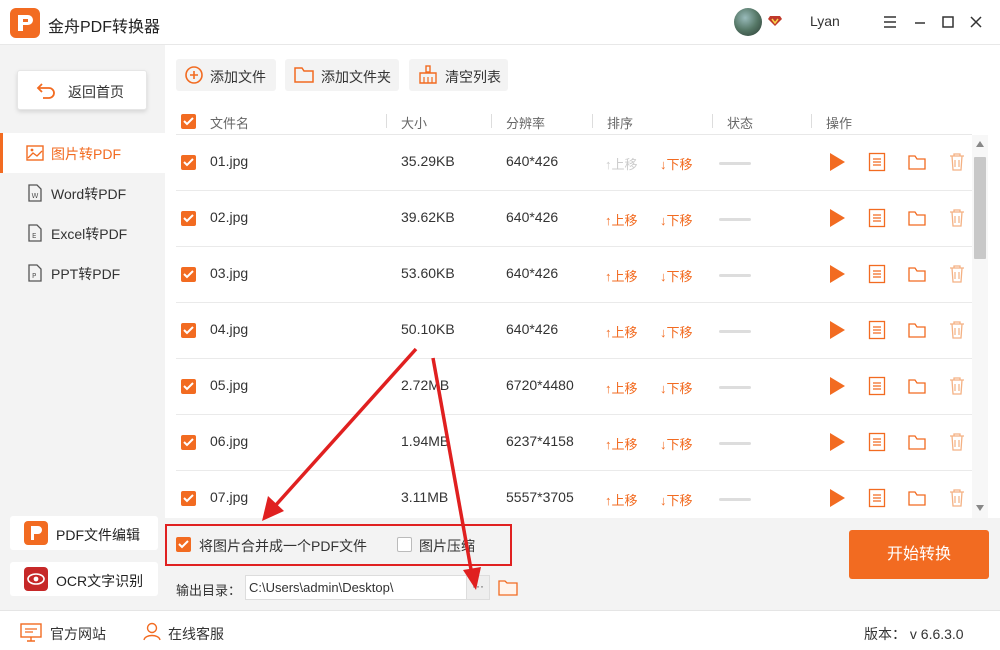  I want to click on sidebar-item-word-to-pdf: W Word转PDF, so click(82, 193).